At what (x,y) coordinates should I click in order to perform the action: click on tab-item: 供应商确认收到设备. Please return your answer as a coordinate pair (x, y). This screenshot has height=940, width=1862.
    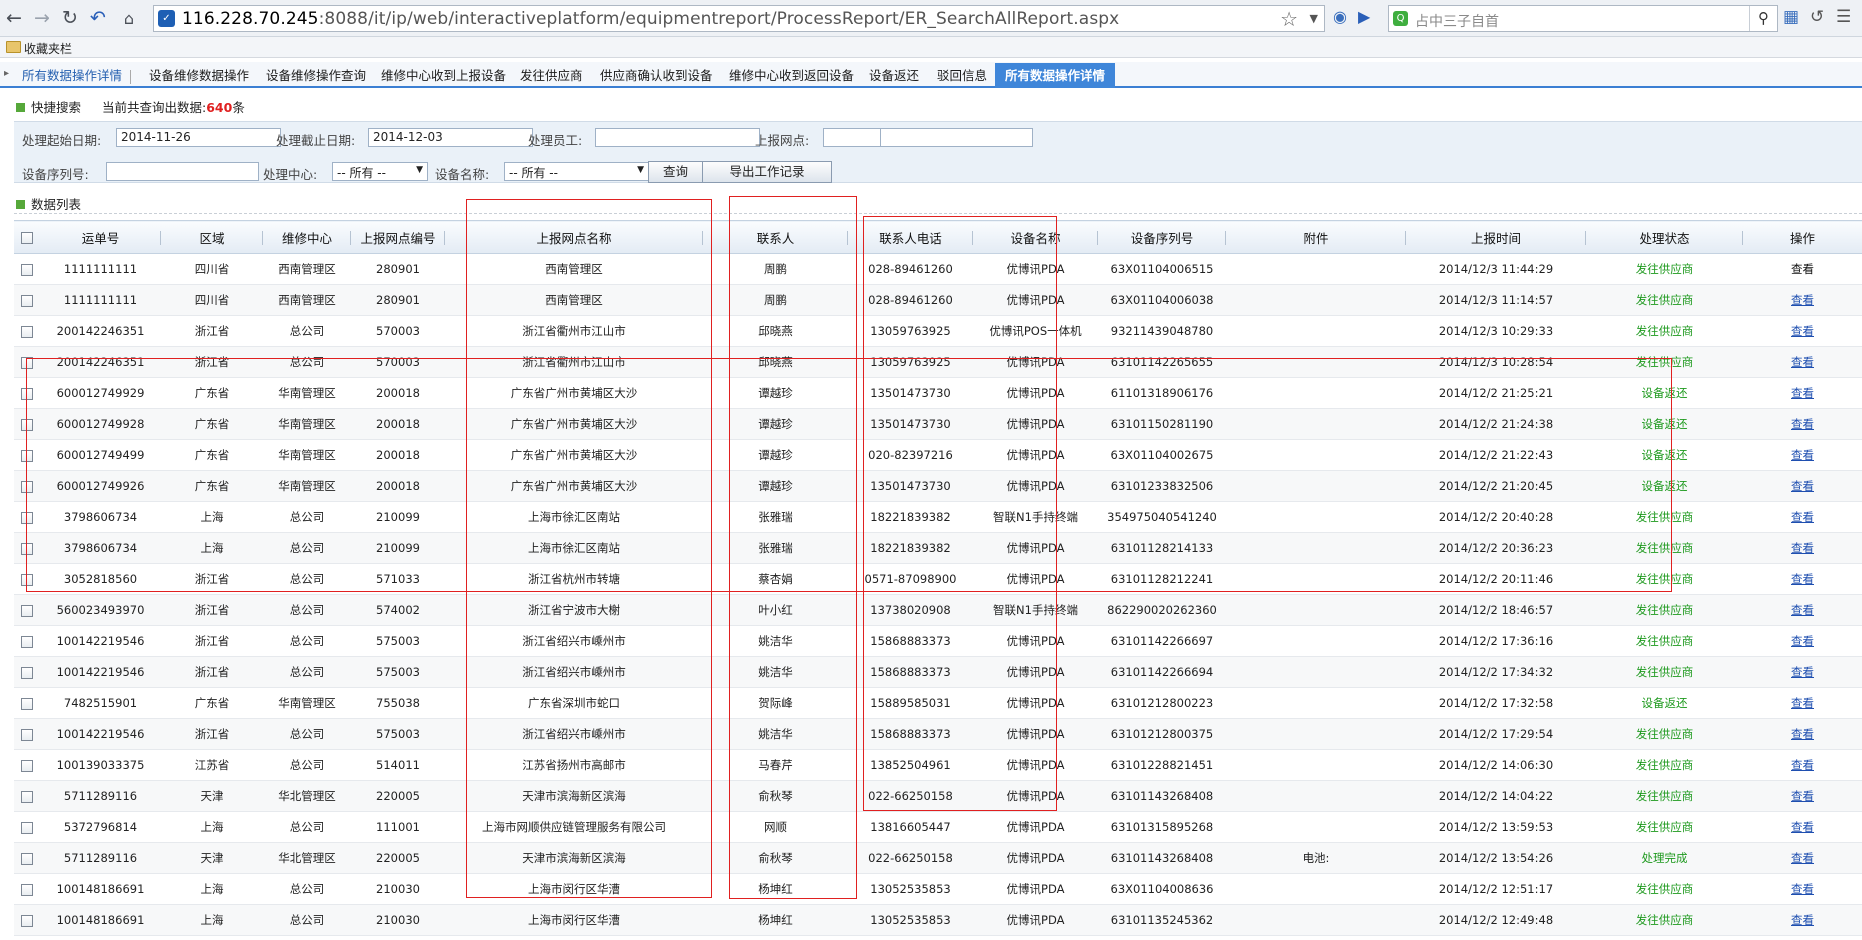
    Looking at the image, I should click on (656, 76).